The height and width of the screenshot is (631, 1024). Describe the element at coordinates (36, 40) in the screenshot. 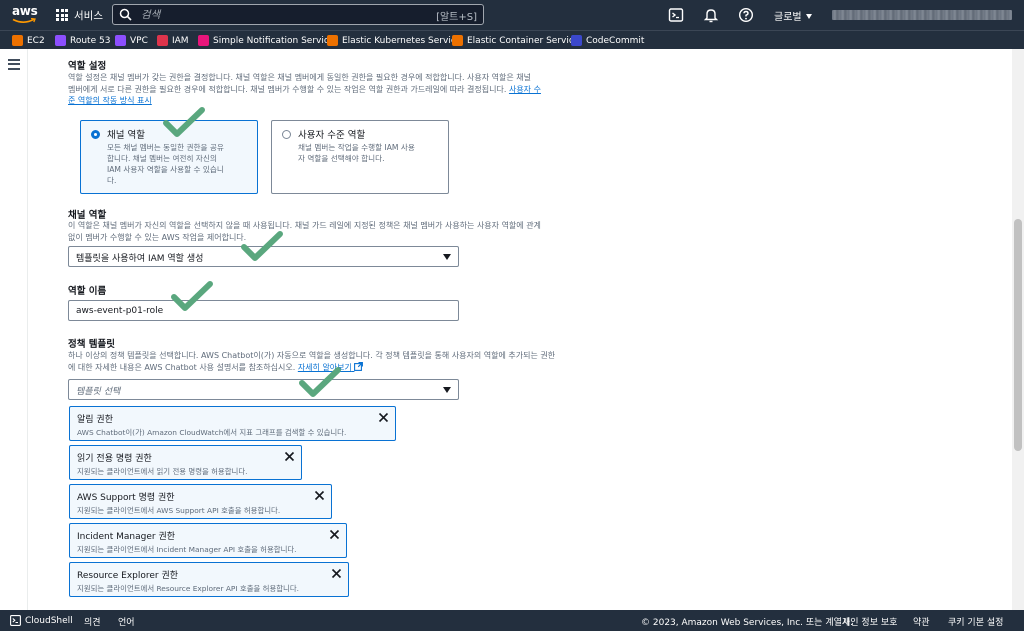

I see `favorite-label: EC2` at that location.